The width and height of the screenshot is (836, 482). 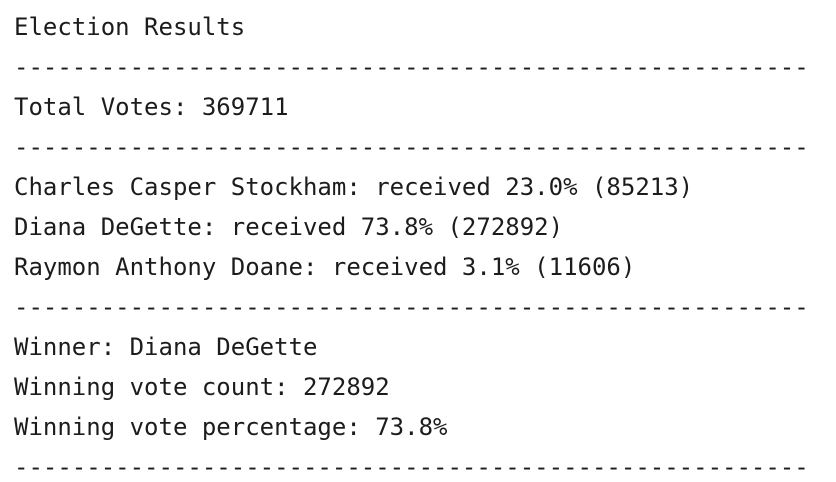 What do you see at coordinates (202, 387) in the screenshot?
I see `winning-vote-count: Winning vote count: 272892` at bounding box center [202, 387].